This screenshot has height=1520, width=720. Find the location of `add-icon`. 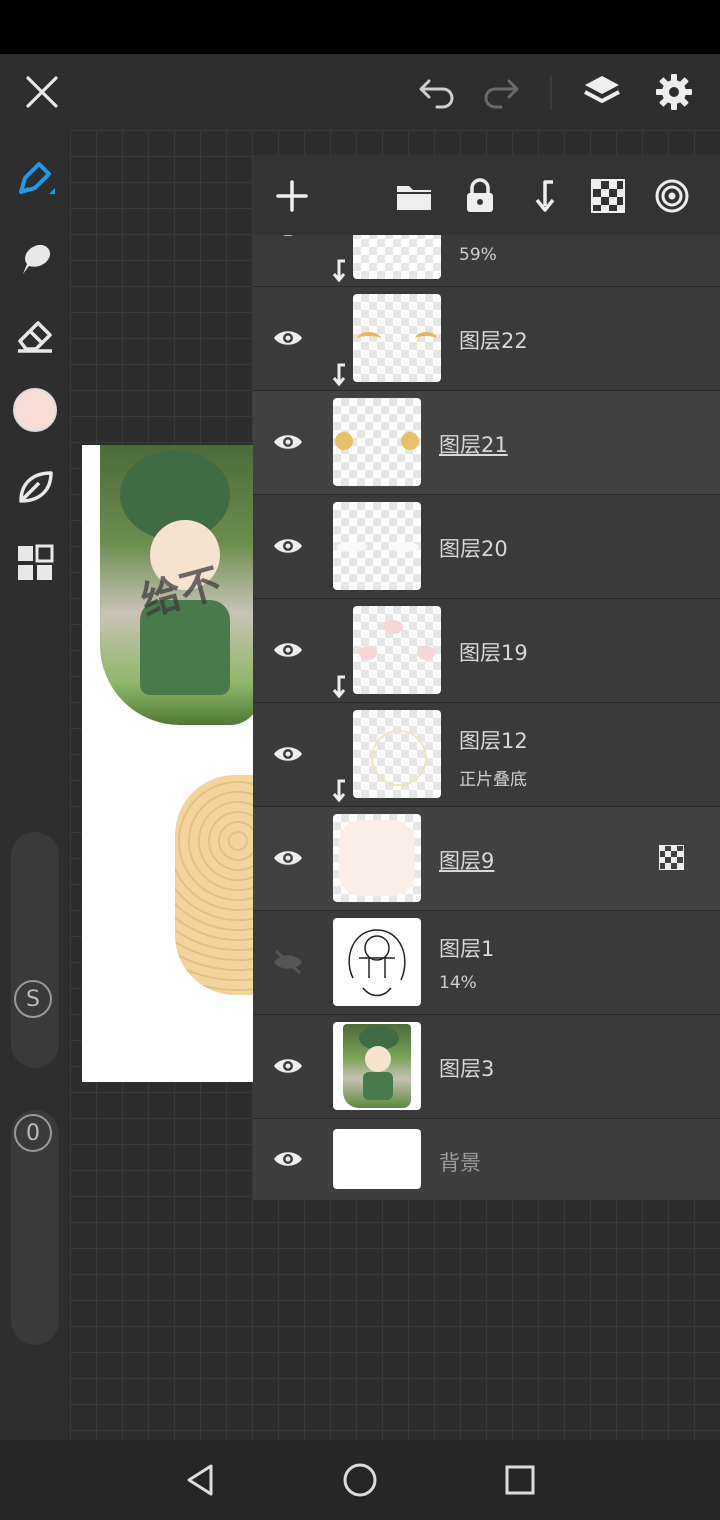

add-icon is located at coordinates (292, 196).